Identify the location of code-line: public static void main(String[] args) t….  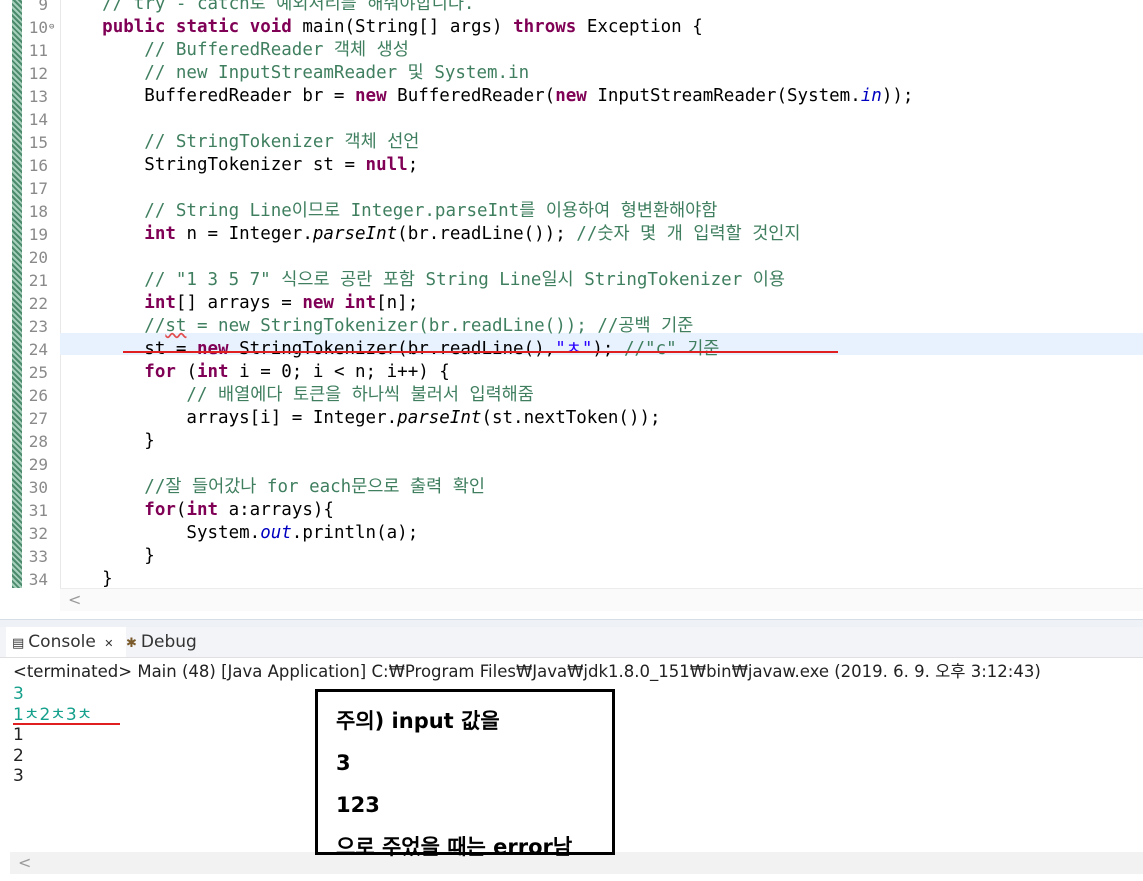
(381, 27).